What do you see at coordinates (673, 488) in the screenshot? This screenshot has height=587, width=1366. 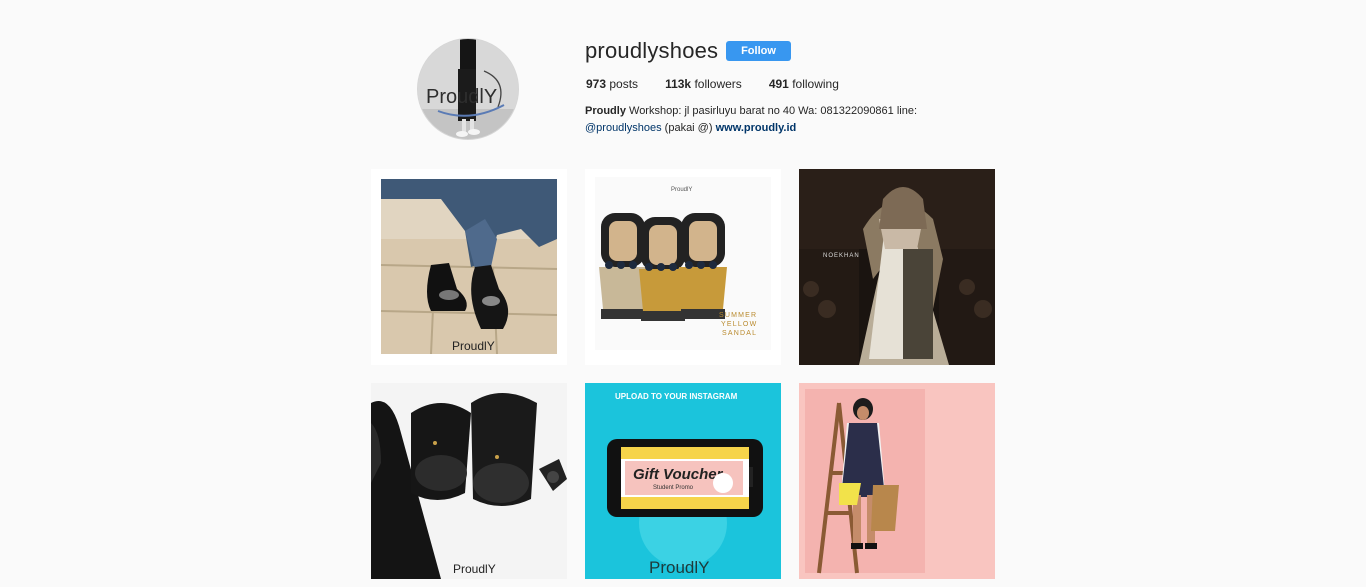 I see `voucher-subtitle: Student Promo` at bounding box center [673, 488].